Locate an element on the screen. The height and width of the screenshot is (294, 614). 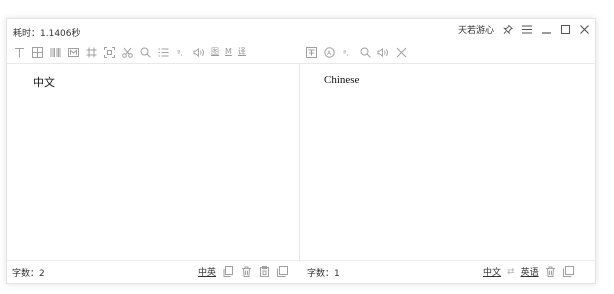
minimize-icon is located at coordinates (546, 30).